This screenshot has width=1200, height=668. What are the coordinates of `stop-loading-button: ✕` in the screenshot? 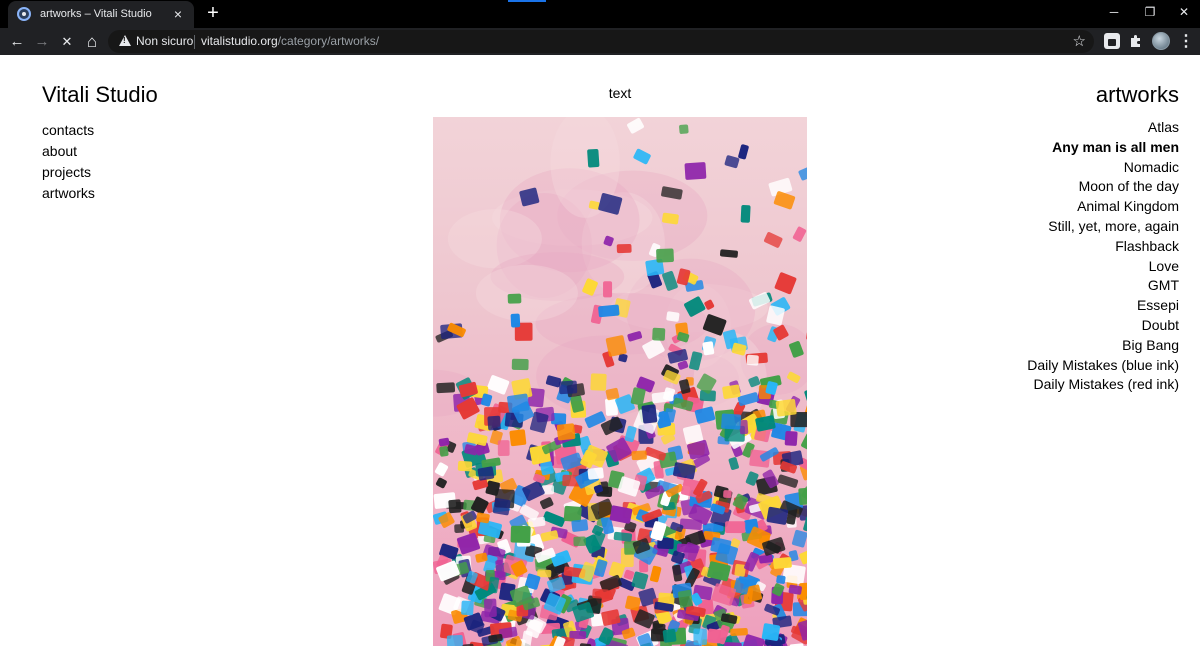 It's located at (67, 42).